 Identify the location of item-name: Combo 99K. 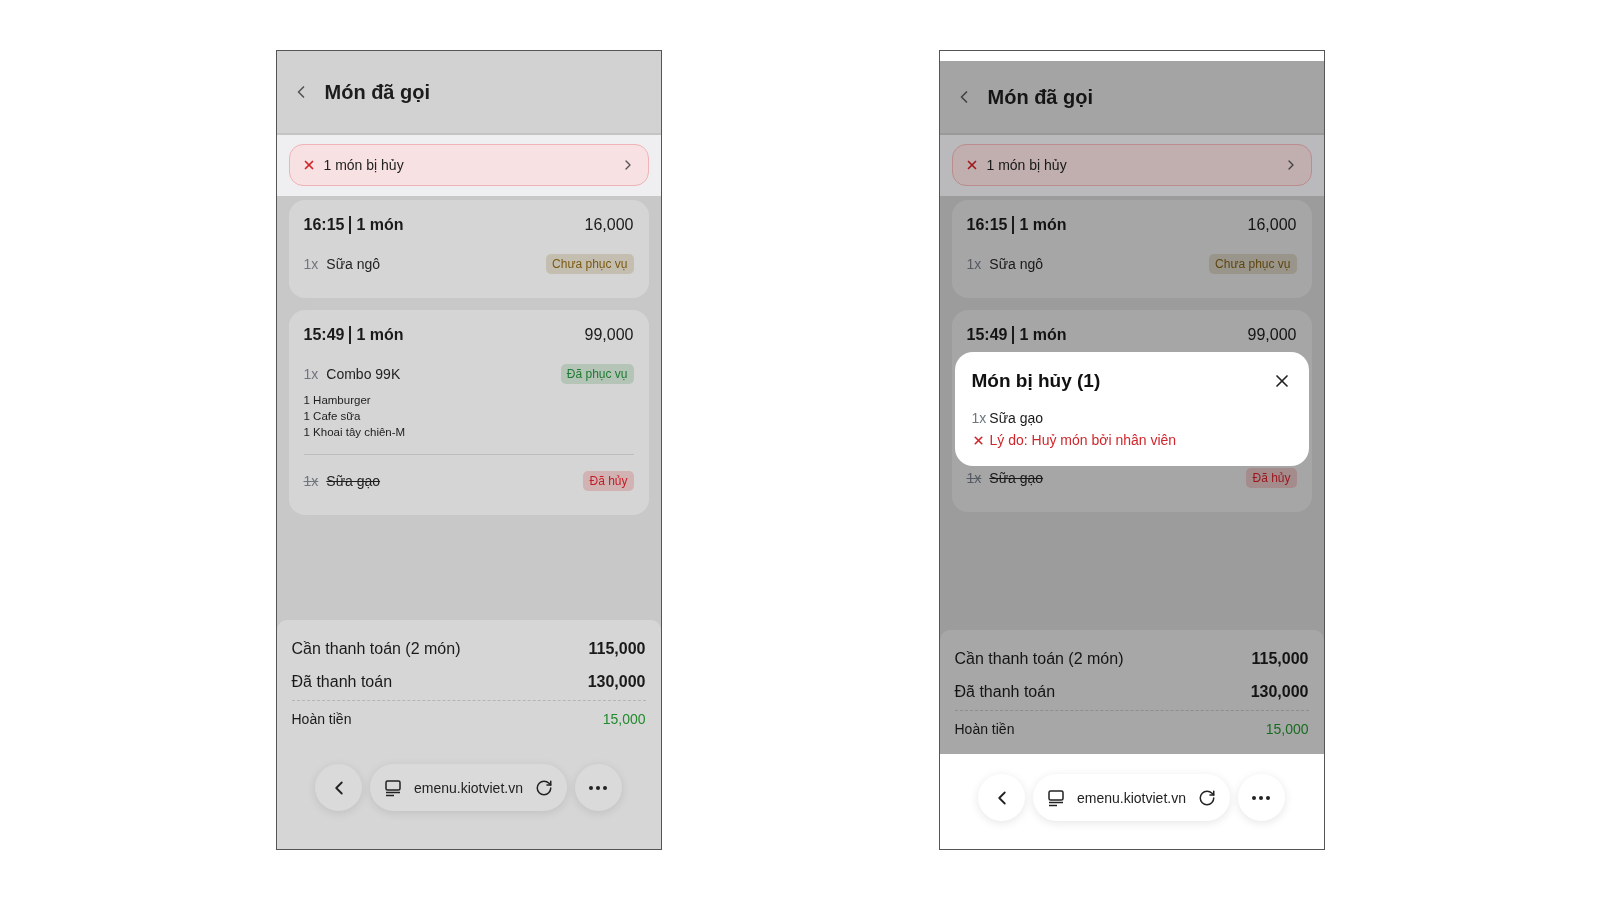
(364, 374).